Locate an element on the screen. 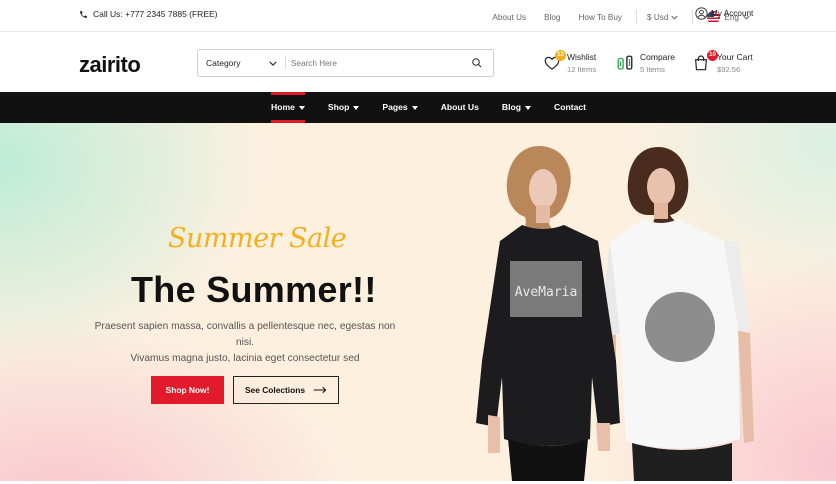  user-icon is located at coordinates (701, 13).